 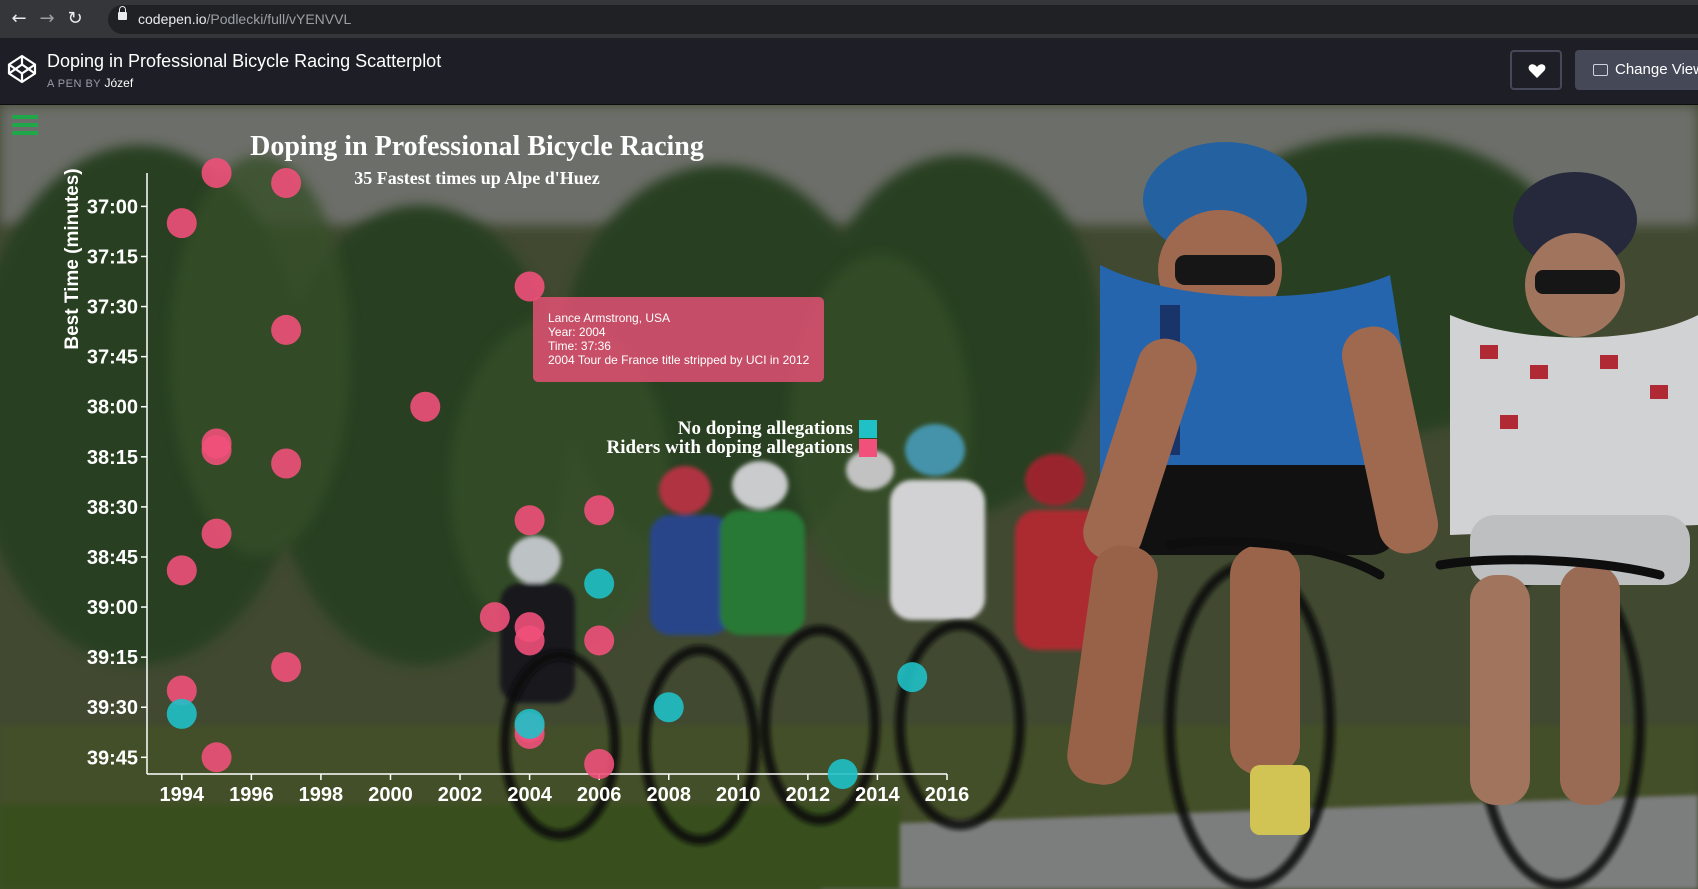 What do you see at coordinates (1656, 69) in the screenshot?
I see `change-view-label: Change View` at bounding box center [1656, 69].